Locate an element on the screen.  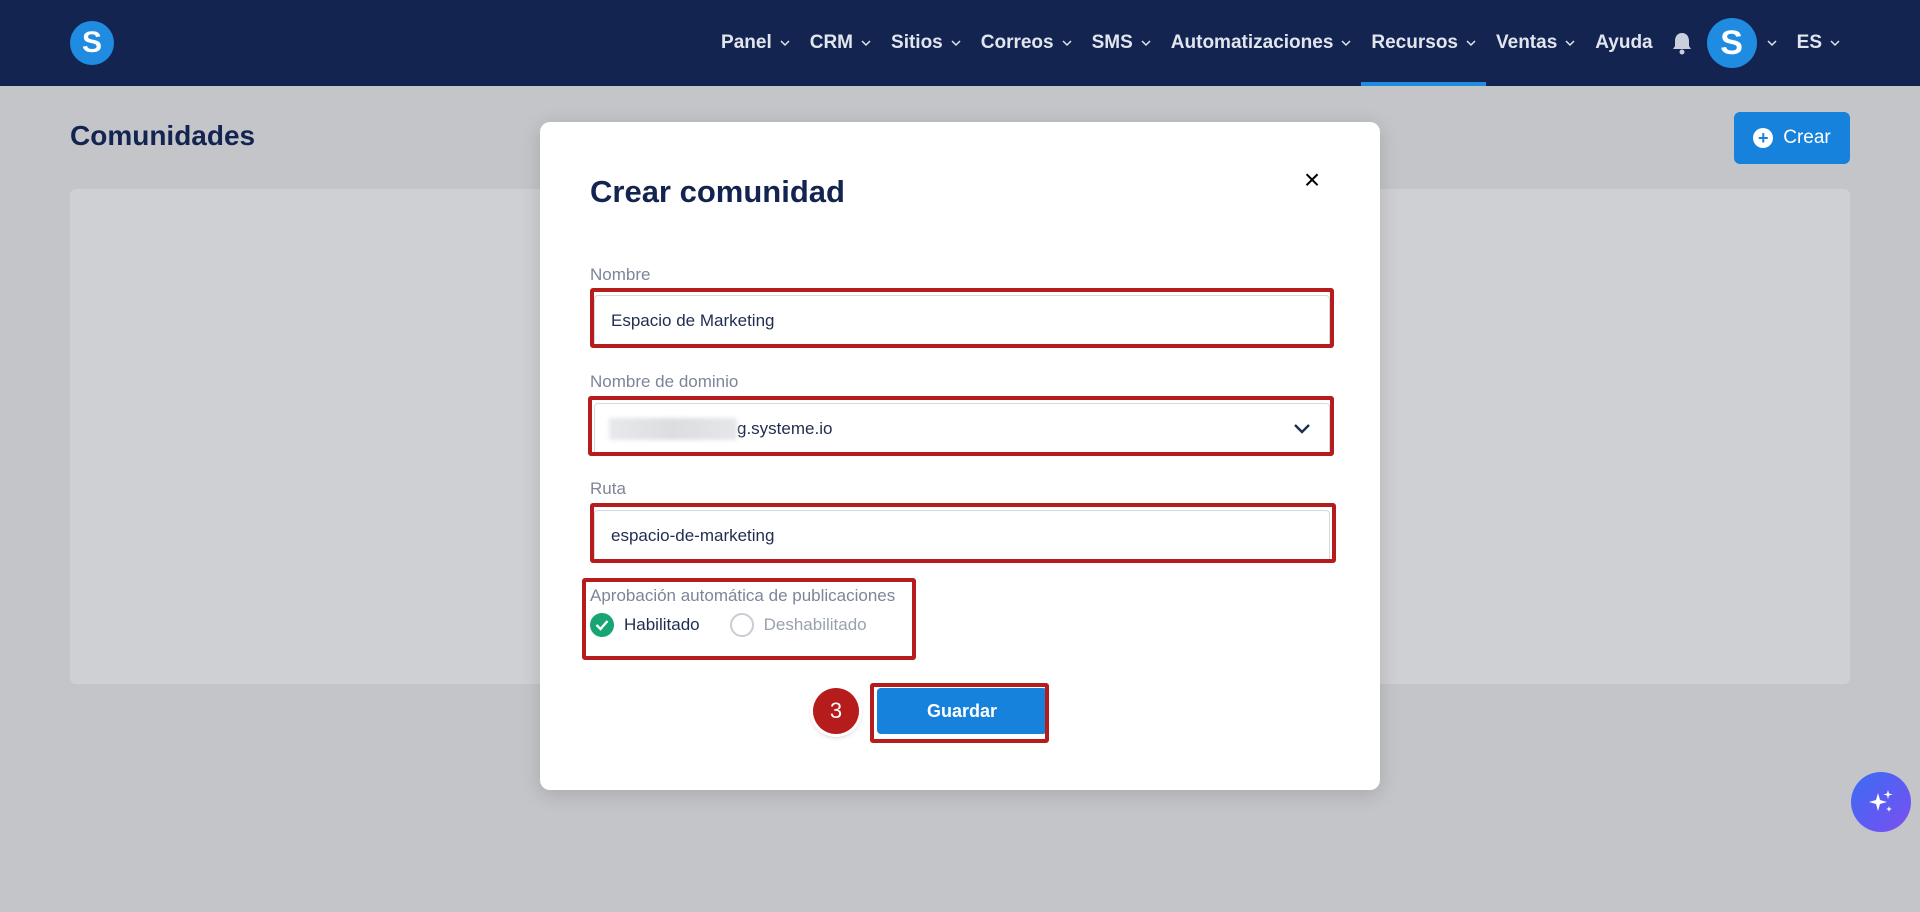
bell-icon is located at coordinates (1682, 43).